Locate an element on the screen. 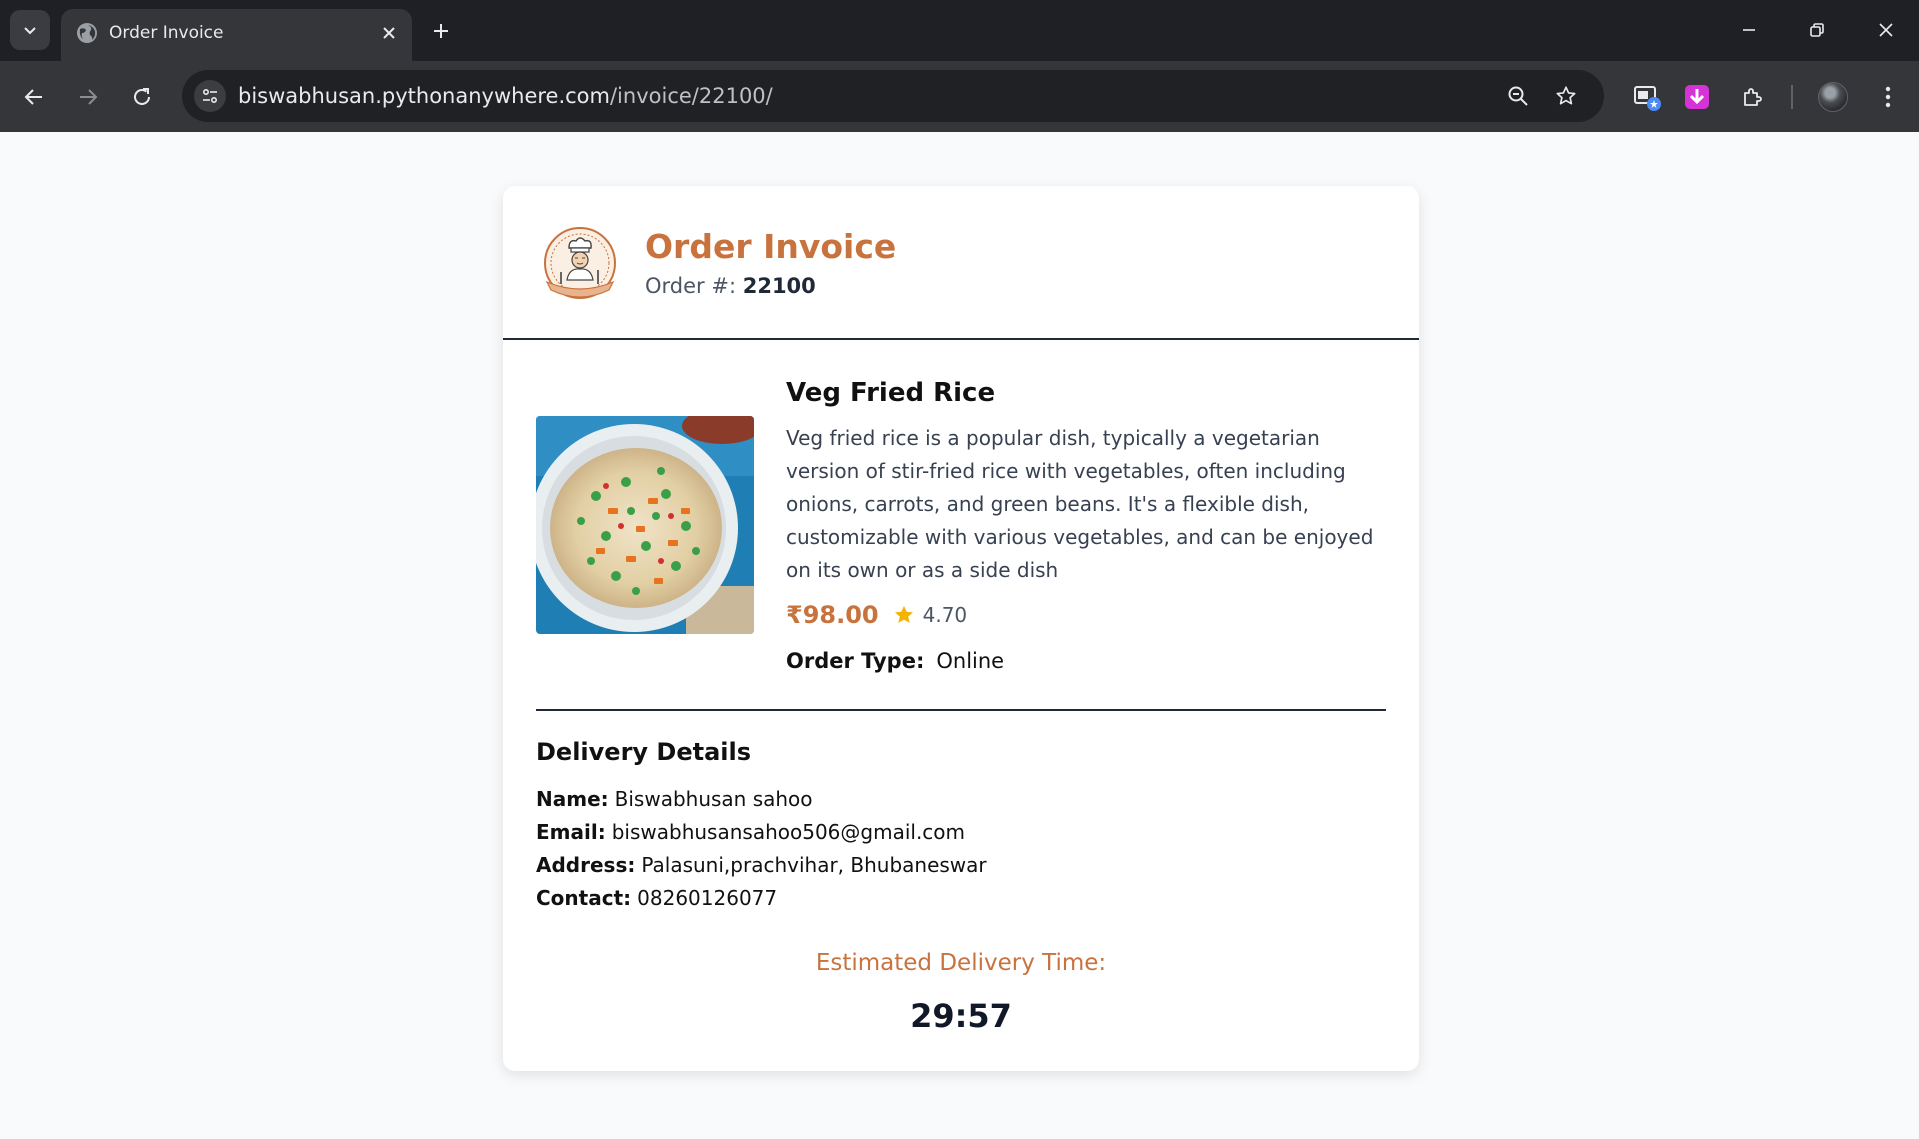 The height and width of the screenshot is (1139, 1919). delivery-email-value: biswabhusansahoo506@gmail.com is located at coordinates (788, 832).